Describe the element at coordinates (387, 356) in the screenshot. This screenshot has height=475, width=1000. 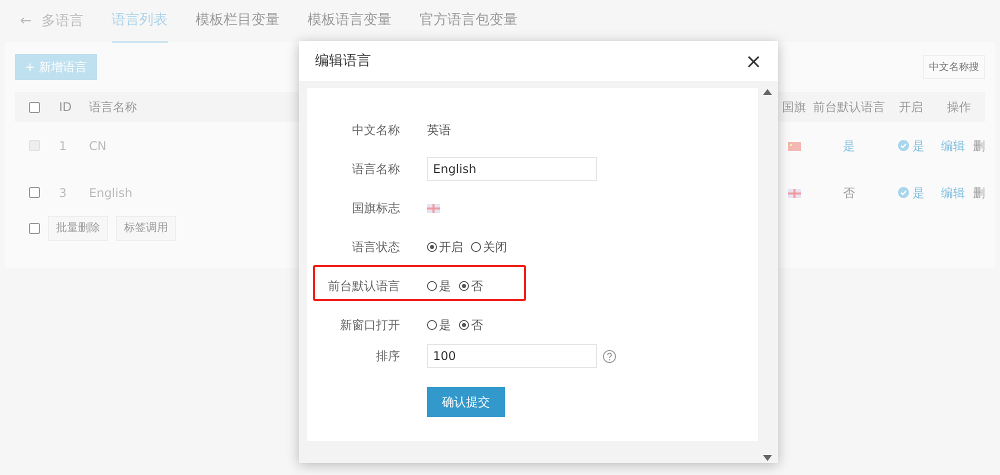
I see `field-label: 排序` at that location.